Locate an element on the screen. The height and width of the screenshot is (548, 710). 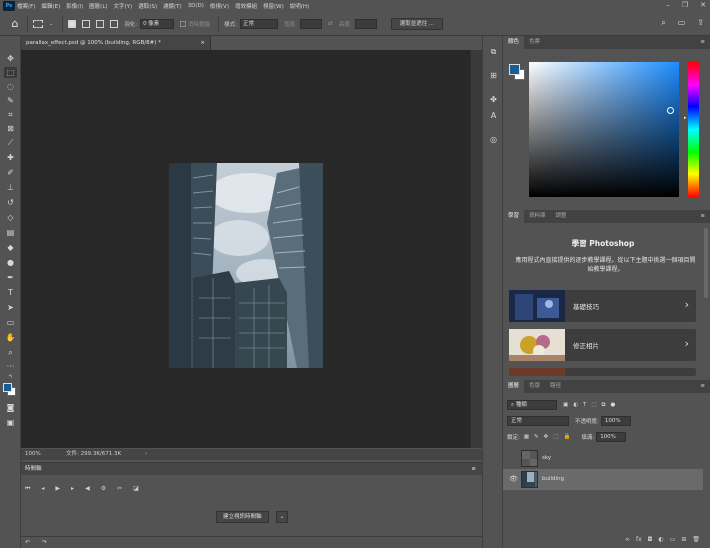
menu-window: 視窗(W) is located at coordinates (273, 6).